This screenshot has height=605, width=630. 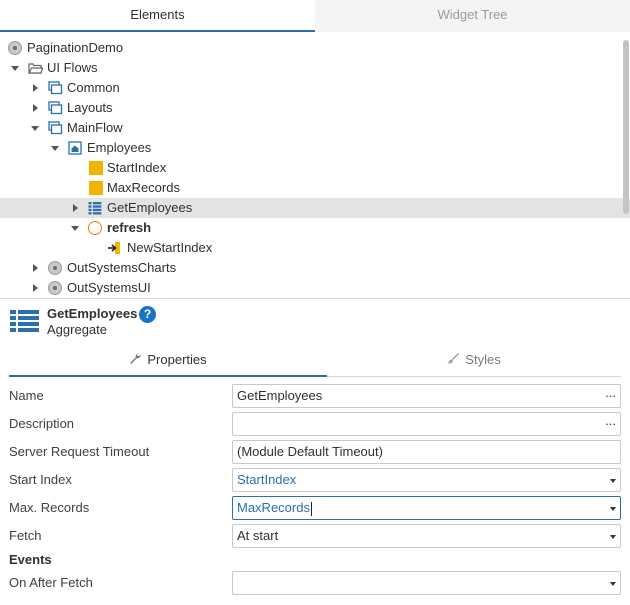 I want to click on tree-item-label: Common, so click(x=93, y=87).